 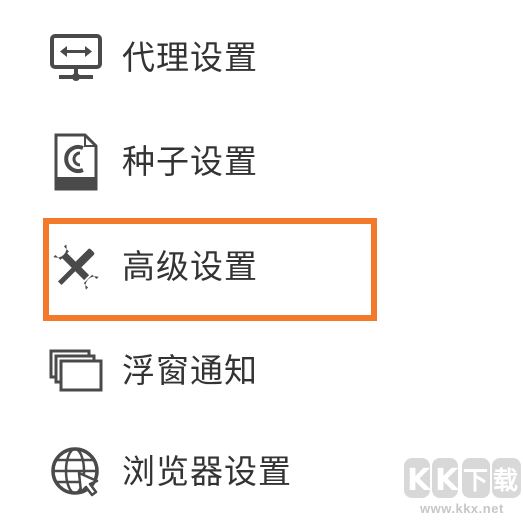 I want to click on svg-text: 下, so click(x=475, y=480).